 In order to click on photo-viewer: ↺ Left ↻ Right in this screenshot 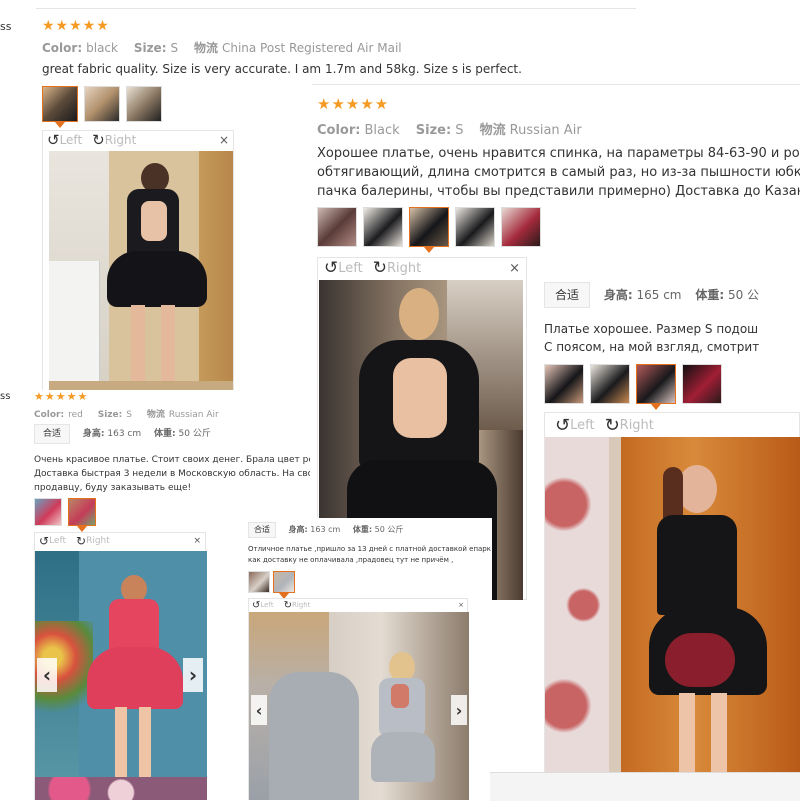, I will do `click(672, 592)`.